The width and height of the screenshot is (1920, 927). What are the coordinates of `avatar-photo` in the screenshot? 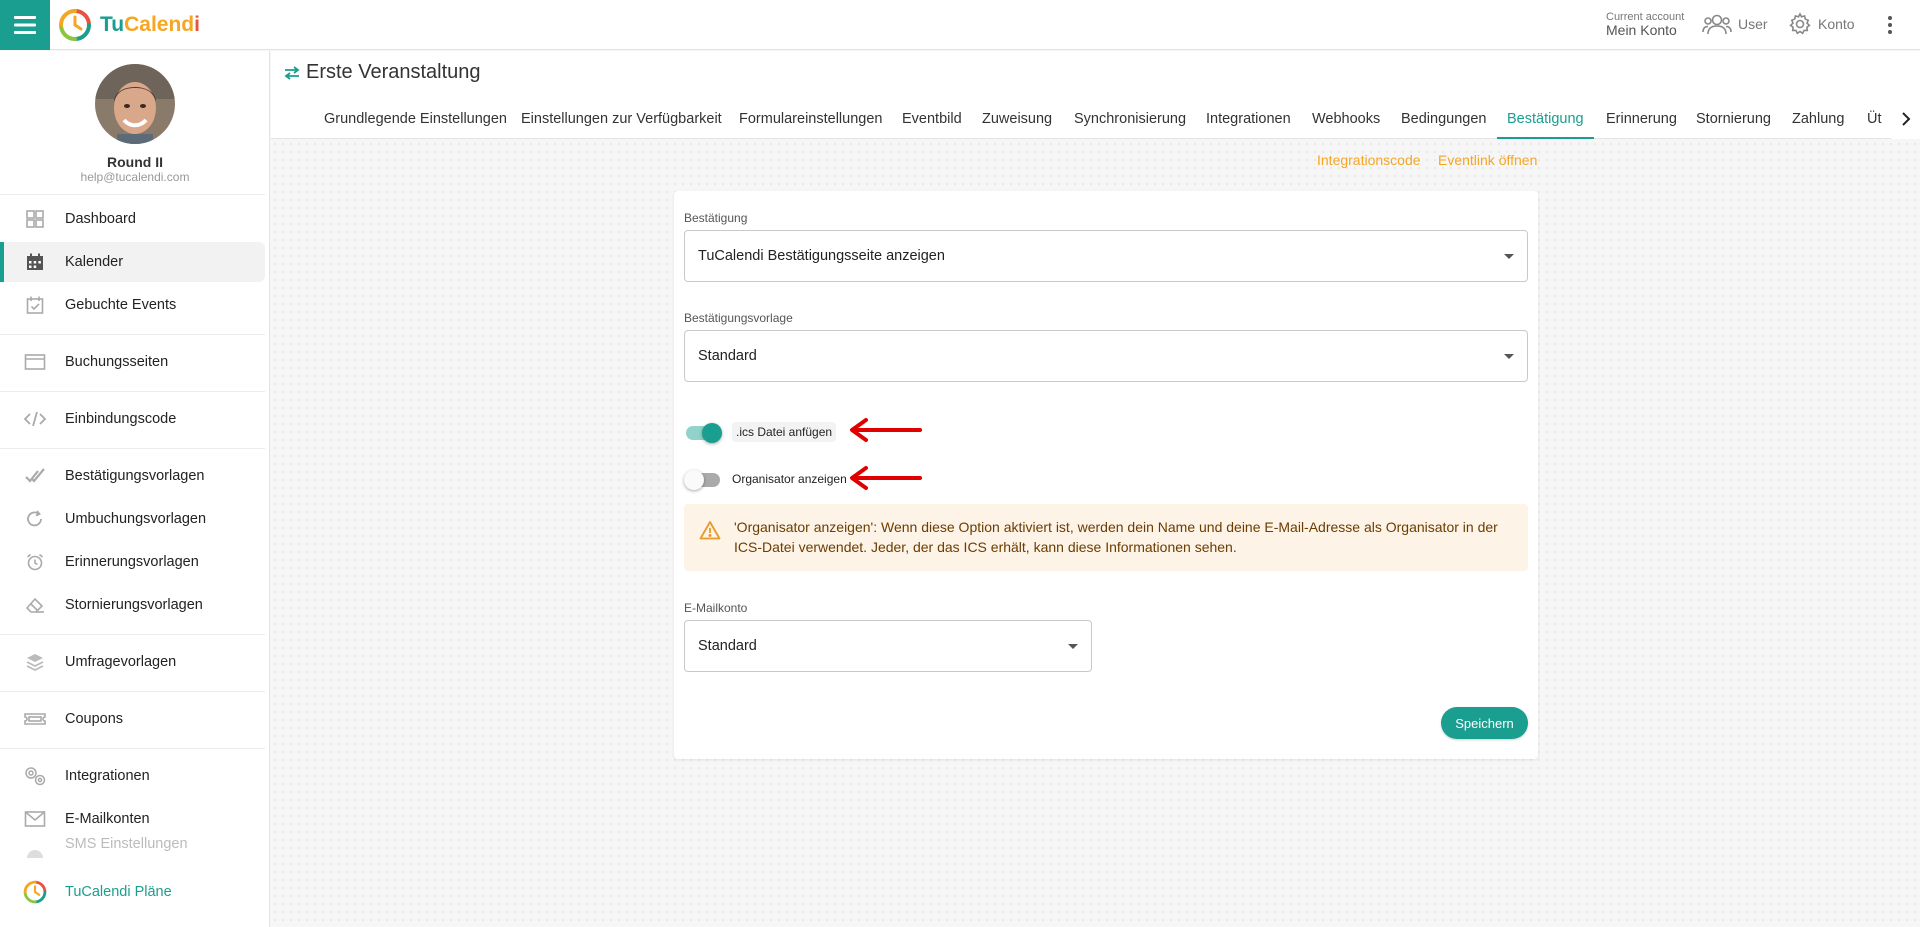 It's located at (135, 104).